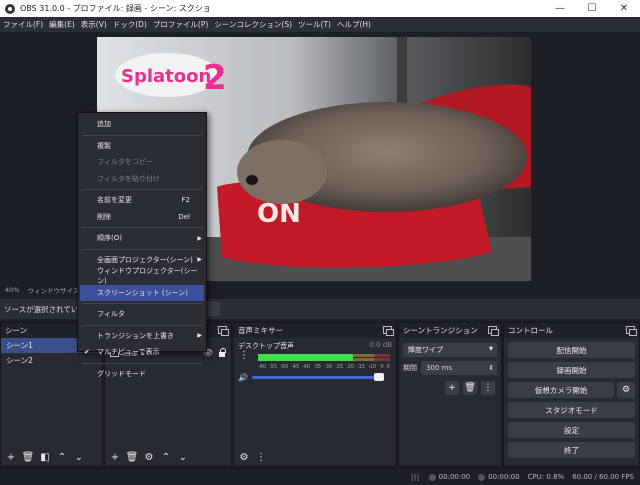  Describe the element at coordinates (142, 276) in the screenshot. I see `context-menu-item: ウィンドウプロジェクター(シーン)` at that location.